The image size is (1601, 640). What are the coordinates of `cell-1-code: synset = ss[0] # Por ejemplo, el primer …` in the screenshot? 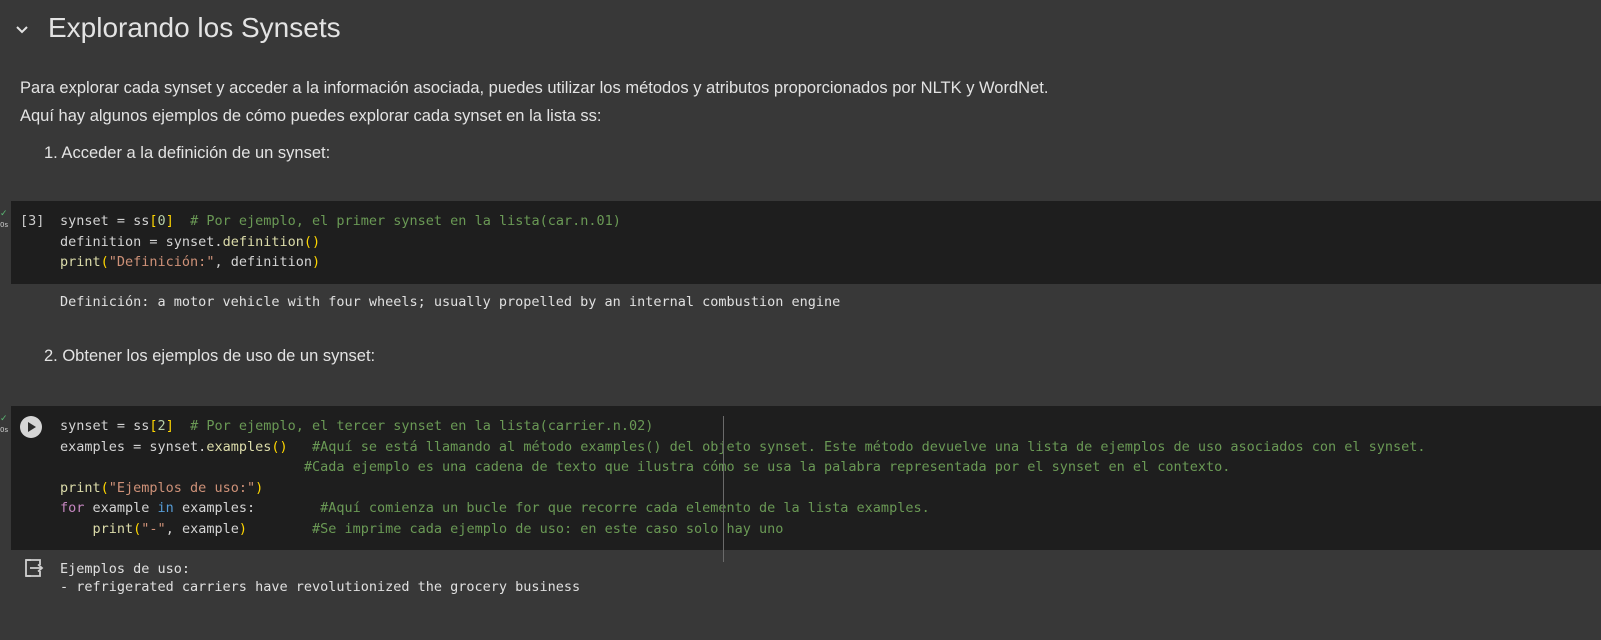 It's located at (340, 242).